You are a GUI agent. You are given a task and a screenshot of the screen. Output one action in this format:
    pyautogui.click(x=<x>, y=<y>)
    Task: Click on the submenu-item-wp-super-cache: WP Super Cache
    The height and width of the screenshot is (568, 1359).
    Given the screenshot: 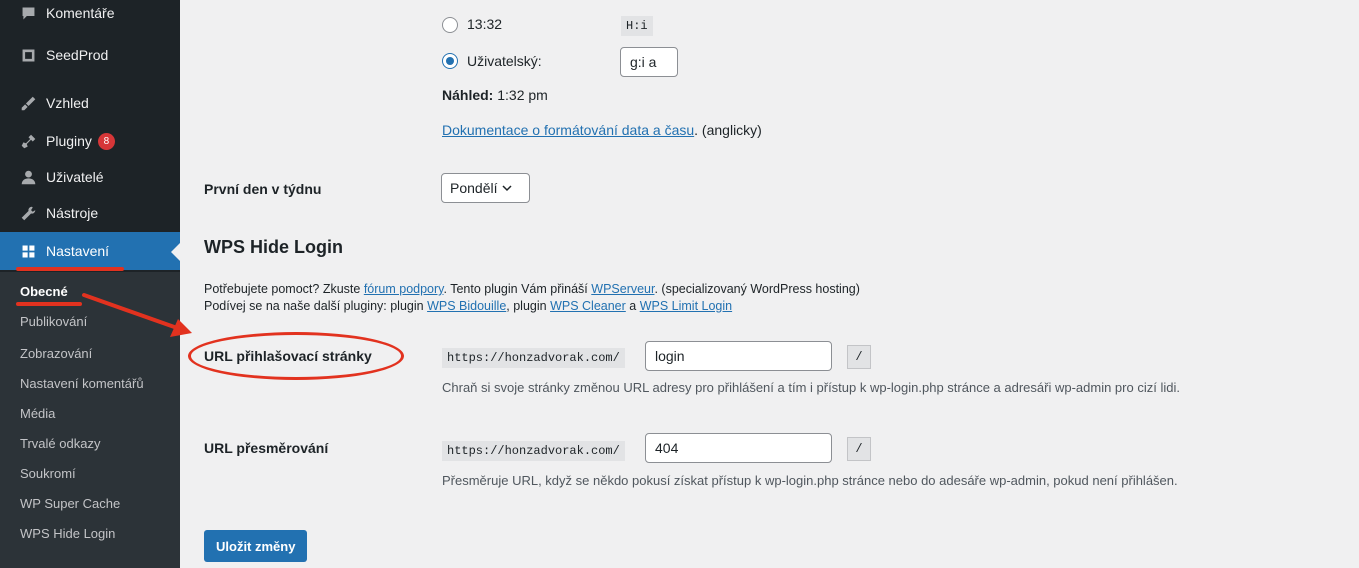 What is the action you would take?
    pyautogui.click(x=70, y=503)
    